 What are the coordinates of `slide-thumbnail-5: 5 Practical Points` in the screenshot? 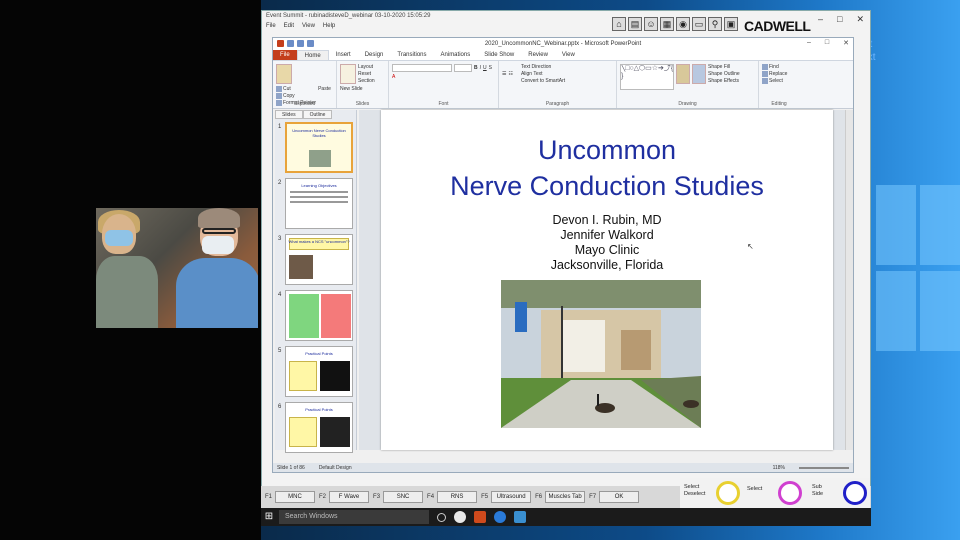 It's located at (315, 372).